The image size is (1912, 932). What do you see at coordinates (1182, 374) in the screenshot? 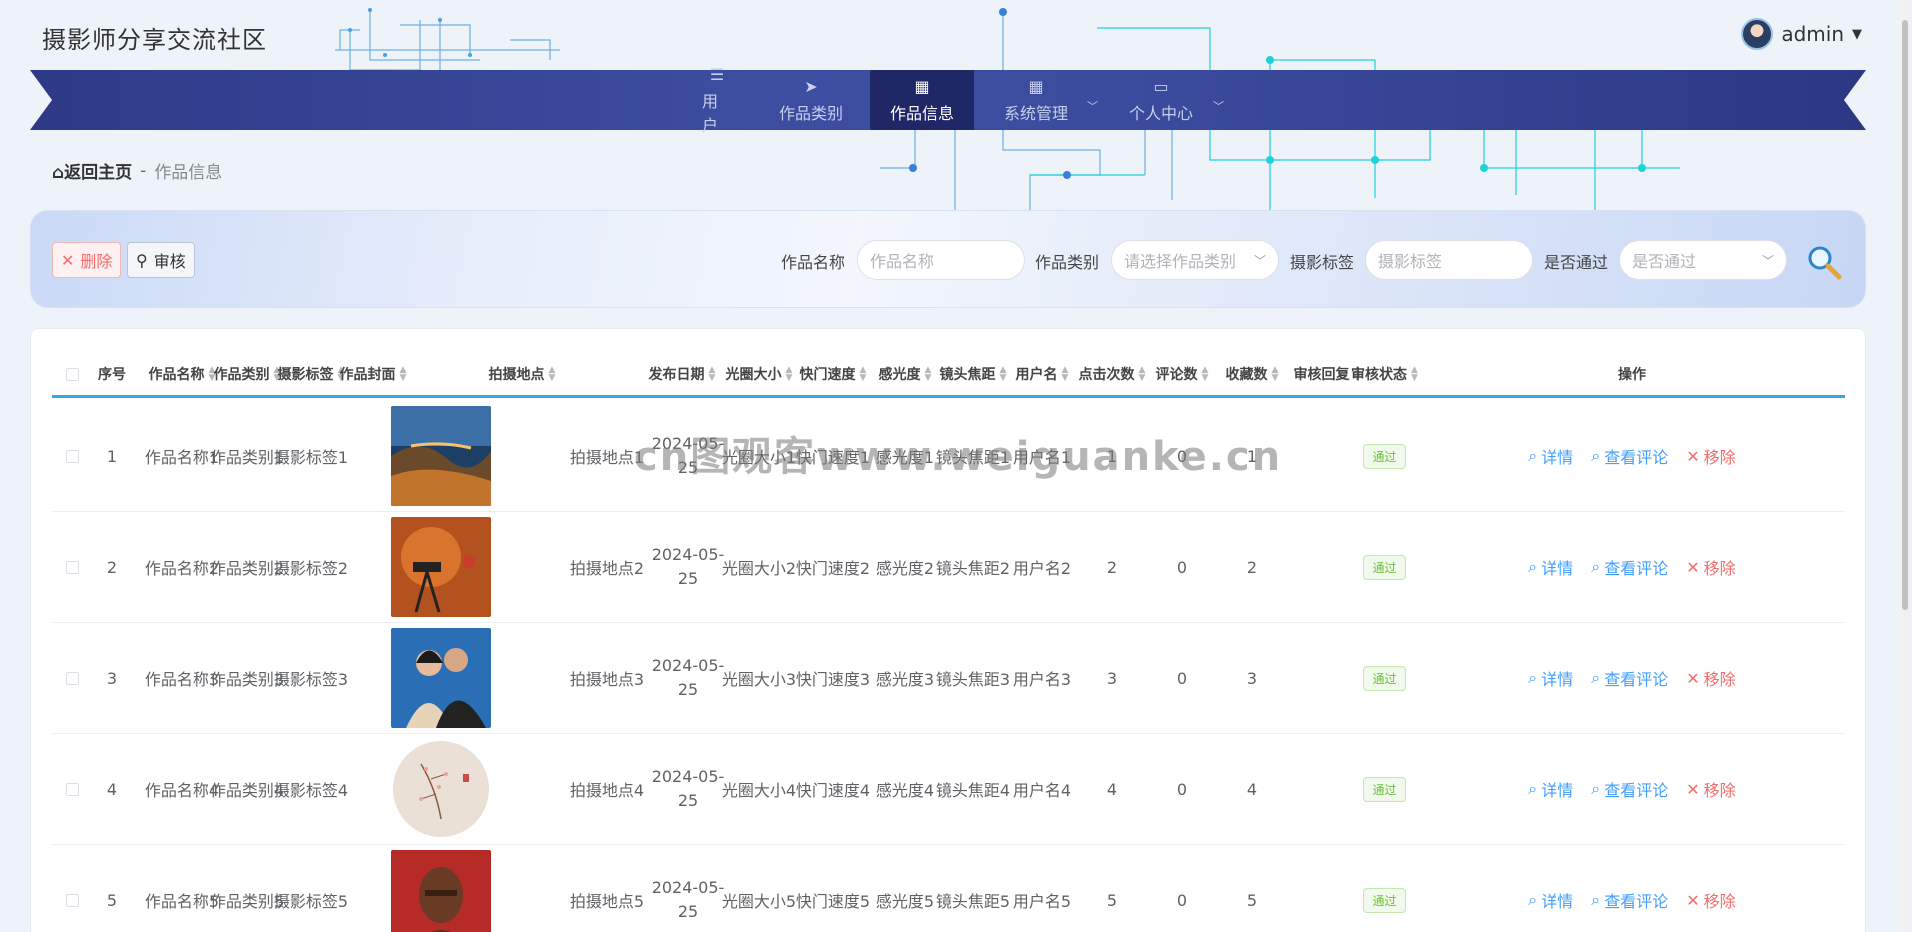
I see `column-header-13: 评论数 ▲ ▼` at bounding box center [1182, 374].